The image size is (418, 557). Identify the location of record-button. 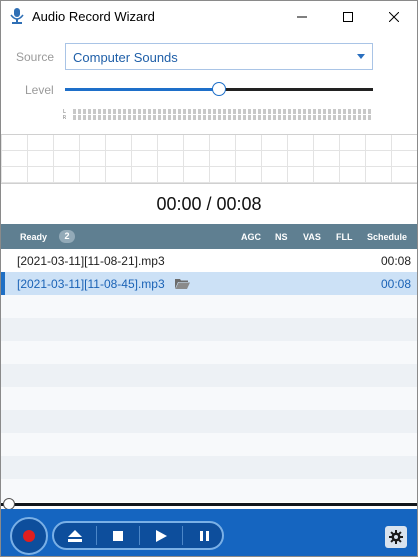
(29, 536).